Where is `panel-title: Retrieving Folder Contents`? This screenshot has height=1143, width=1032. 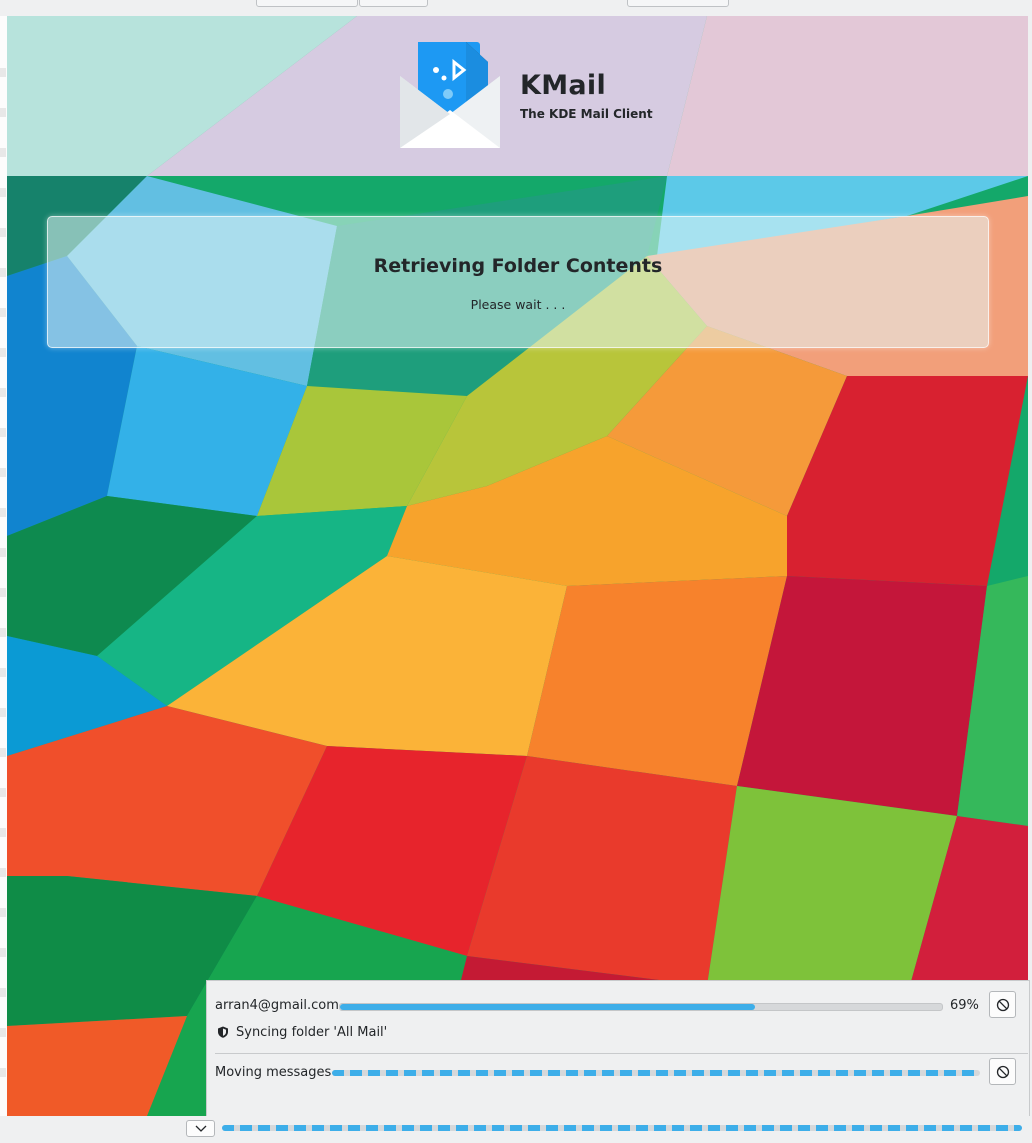 panel-title: Retrieving Folder Contents is located at coordinates (518, 266).